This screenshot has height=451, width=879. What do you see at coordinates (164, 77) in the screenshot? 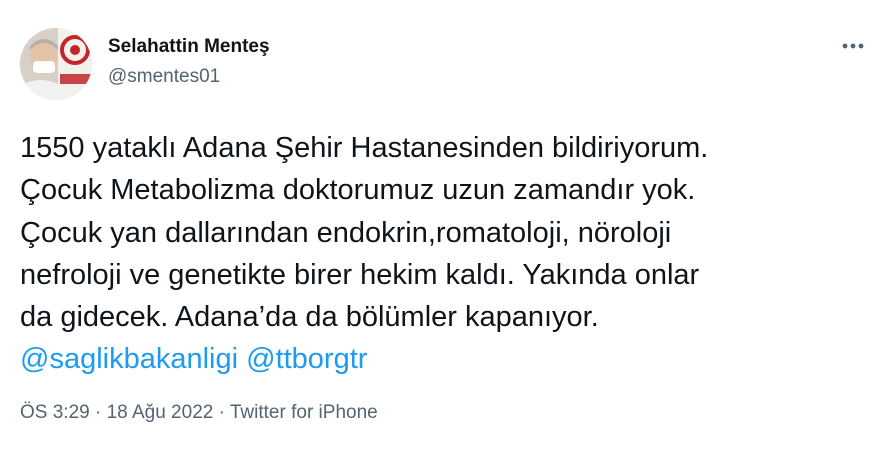
I see `author-handle: @smentes01` at bounding box center [164, 77].